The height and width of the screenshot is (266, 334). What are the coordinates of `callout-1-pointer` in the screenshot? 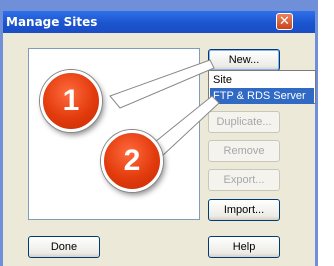 It's located at (162, 84).